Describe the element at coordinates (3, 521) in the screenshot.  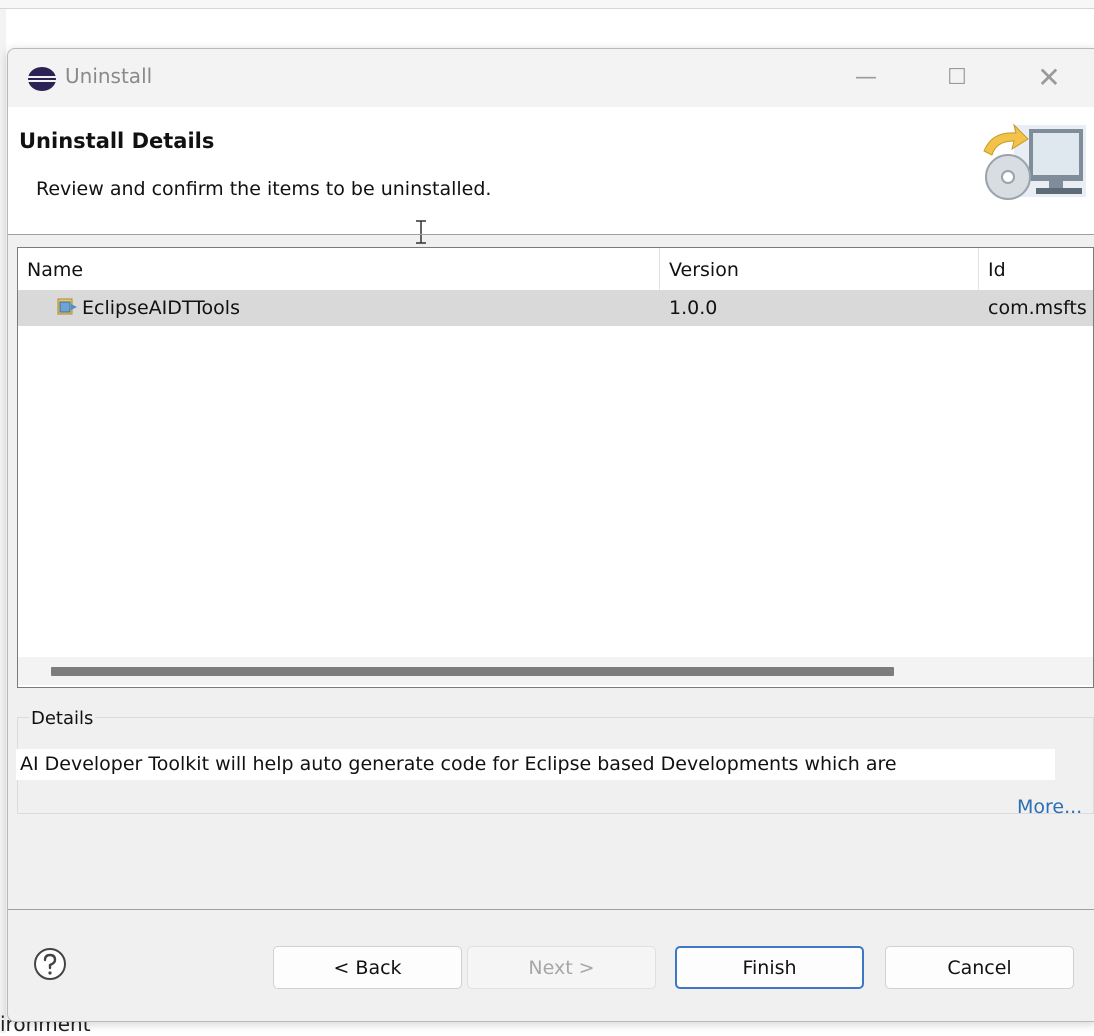
I see `background-left-edge` at that location.